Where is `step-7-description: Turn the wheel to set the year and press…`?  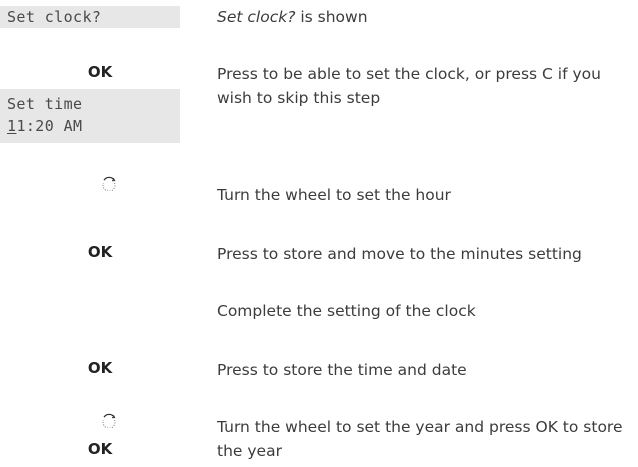 step-7-description: Turn the wheel to set the year and press… is located at coordinates (420, 439).